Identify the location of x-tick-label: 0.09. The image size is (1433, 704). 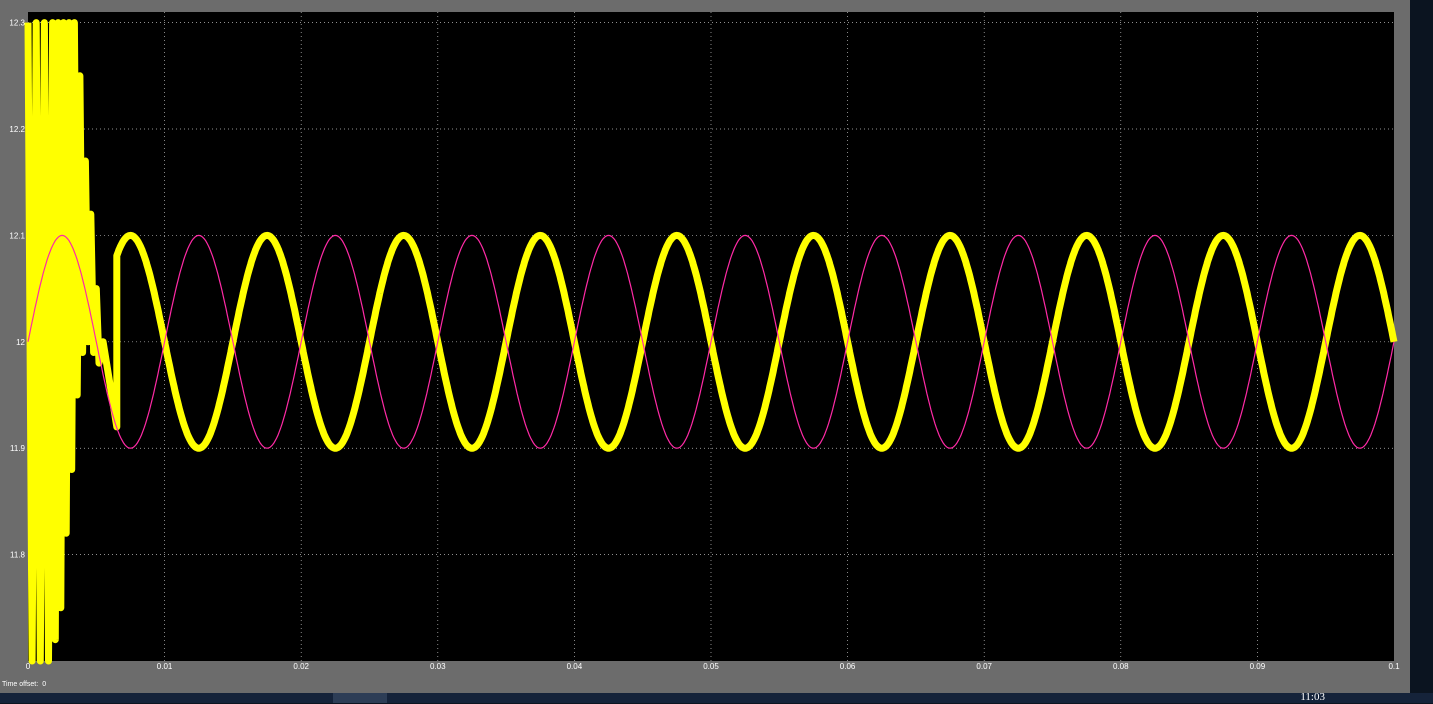
(1258, 666).